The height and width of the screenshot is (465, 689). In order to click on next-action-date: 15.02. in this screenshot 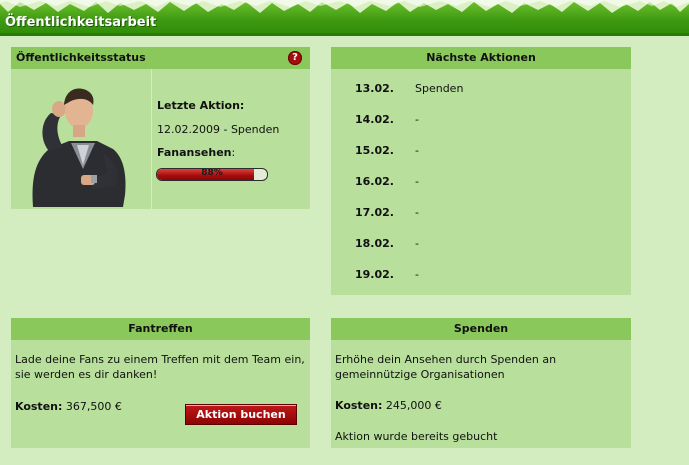, I will do `click(374, 150)`.